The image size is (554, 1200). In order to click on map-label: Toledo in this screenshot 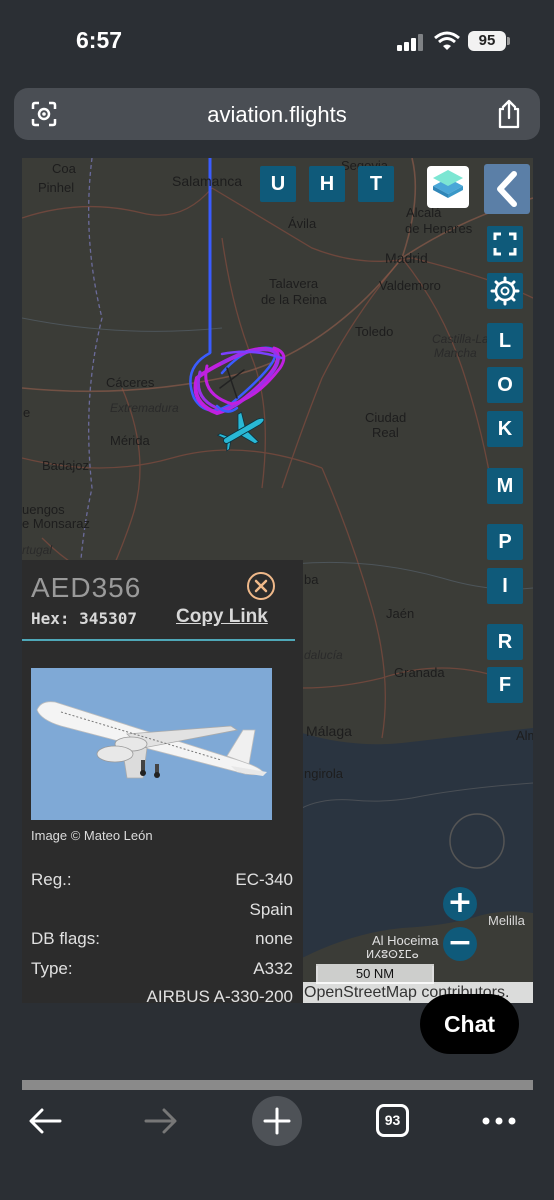, I will do `click(374, 331)`.